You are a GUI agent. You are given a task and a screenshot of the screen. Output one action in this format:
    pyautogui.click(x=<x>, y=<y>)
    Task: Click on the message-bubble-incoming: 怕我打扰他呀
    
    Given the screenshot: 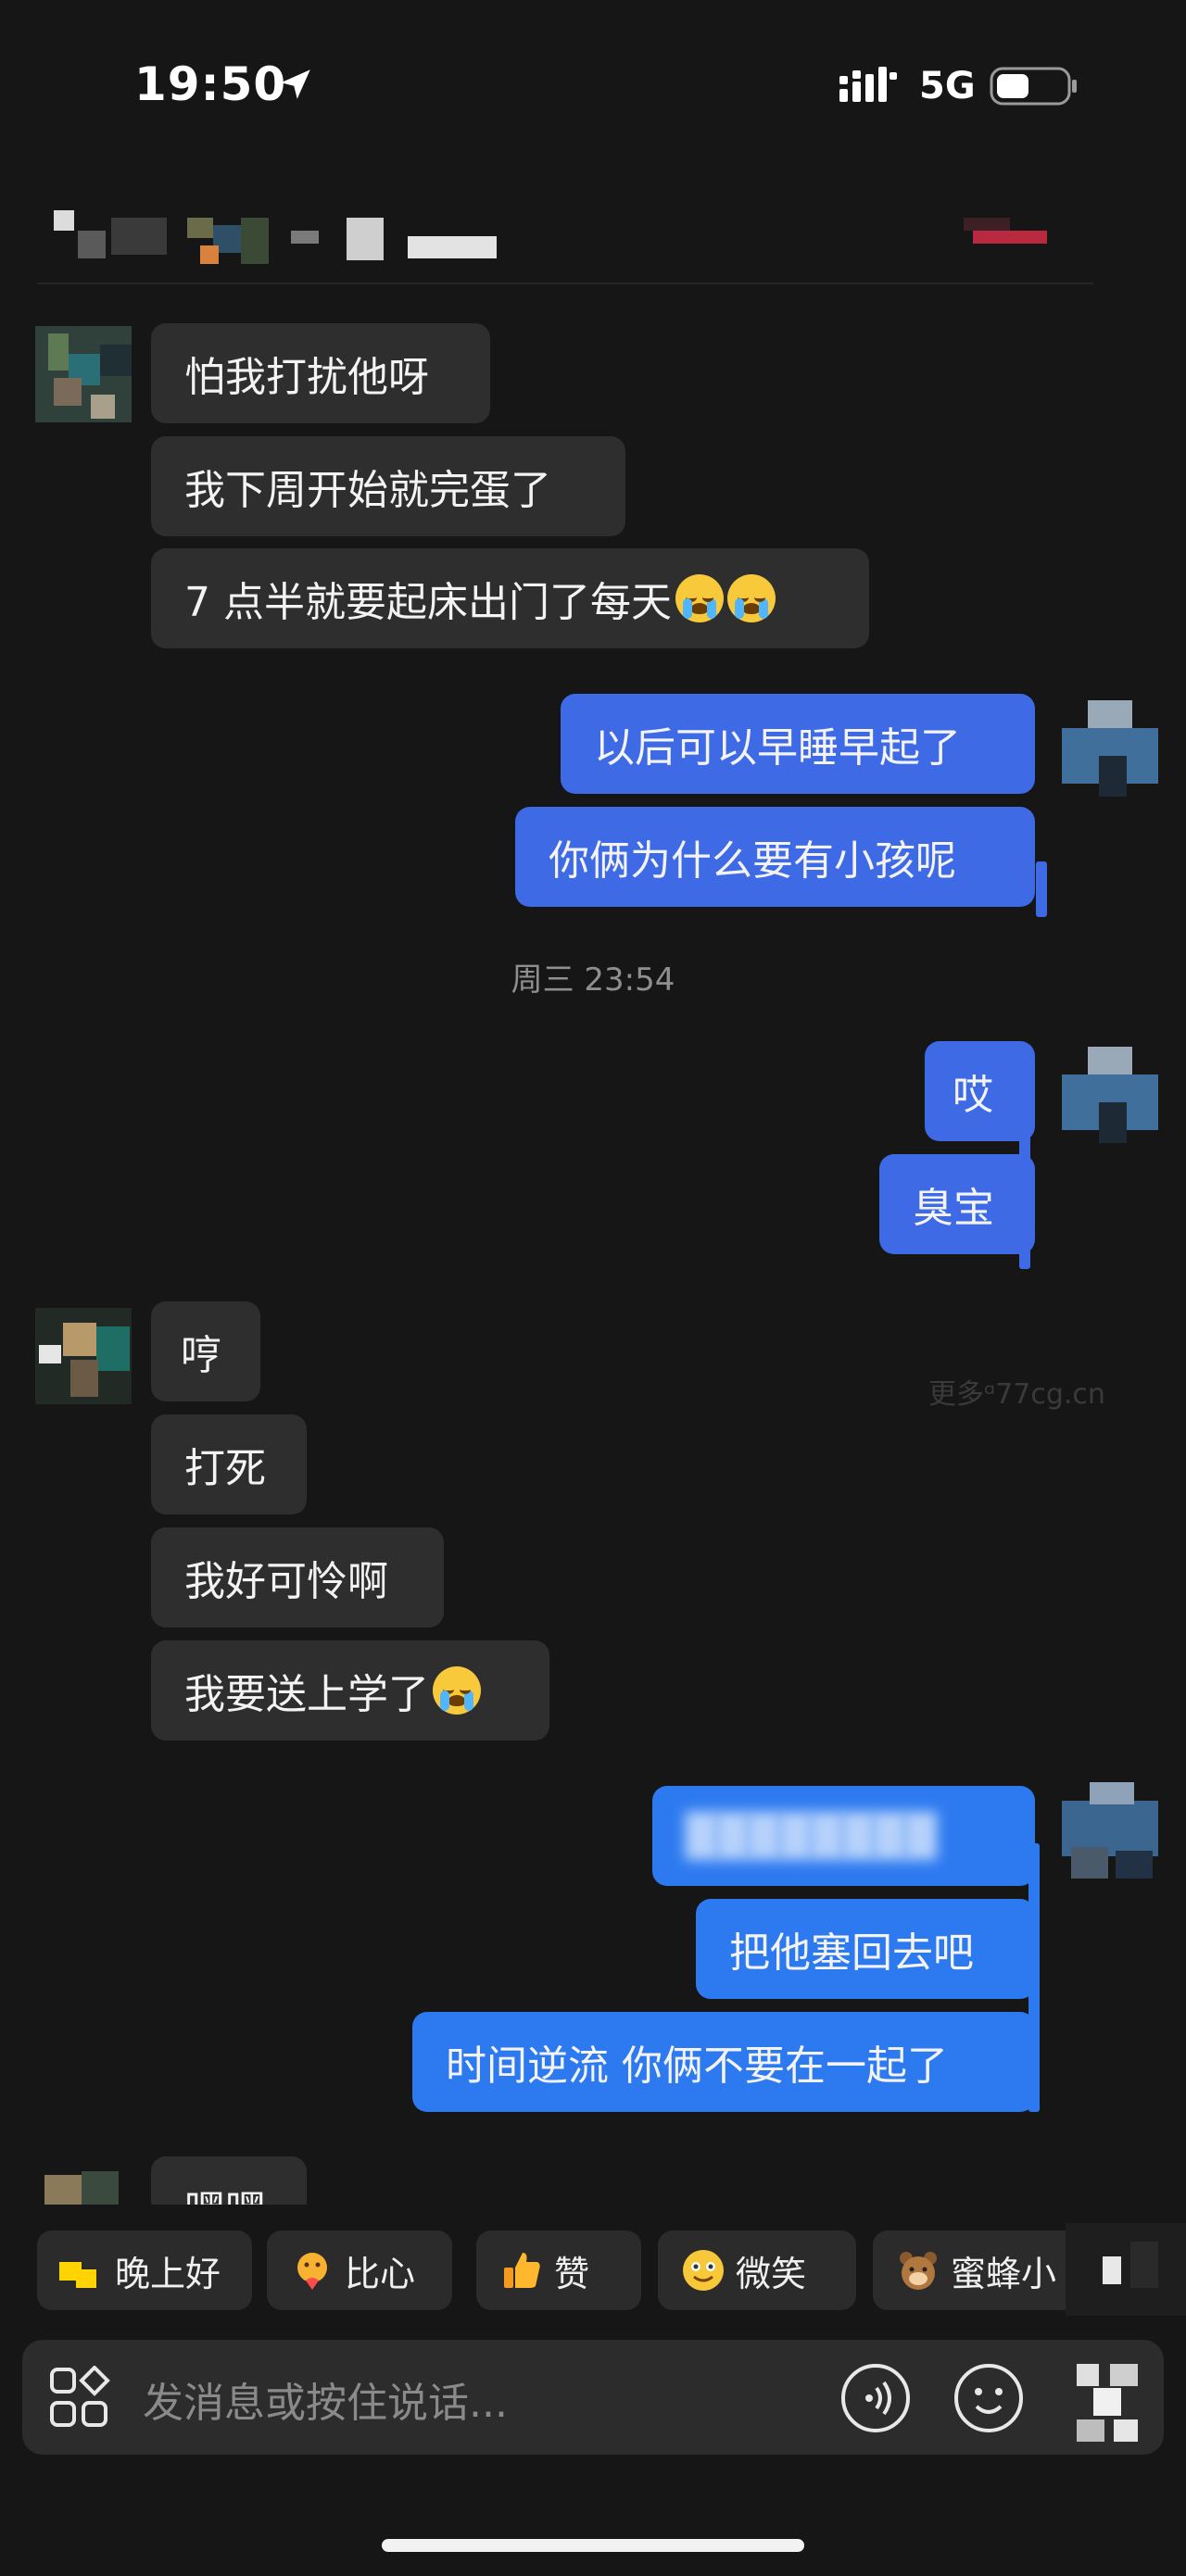 What is the action you would take?
    pyautogui.click(x=320, y=373)
    